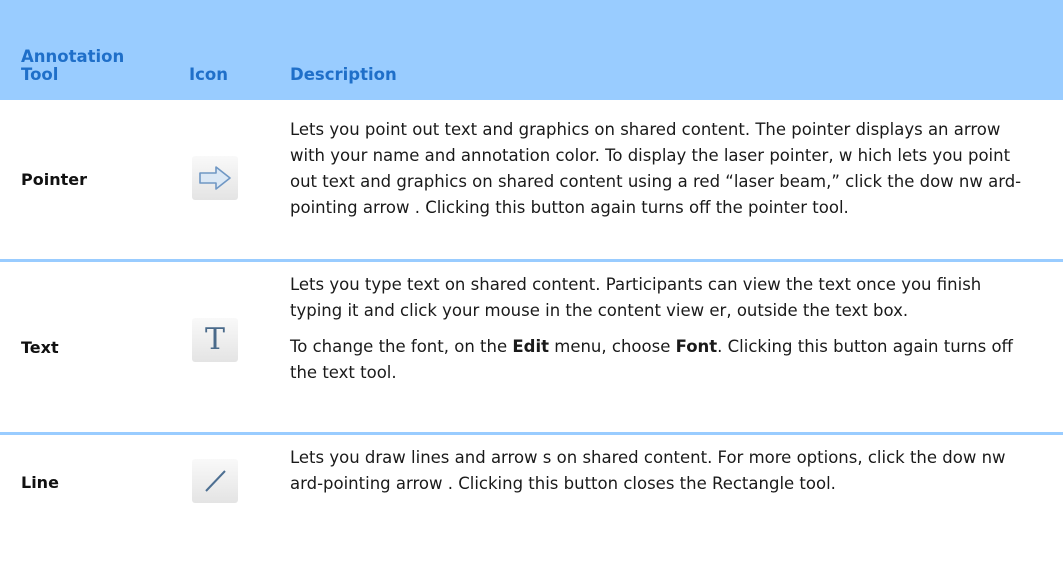 This screenshot has height=571, width=1063. I want to click on line-button, so click(215, 481).